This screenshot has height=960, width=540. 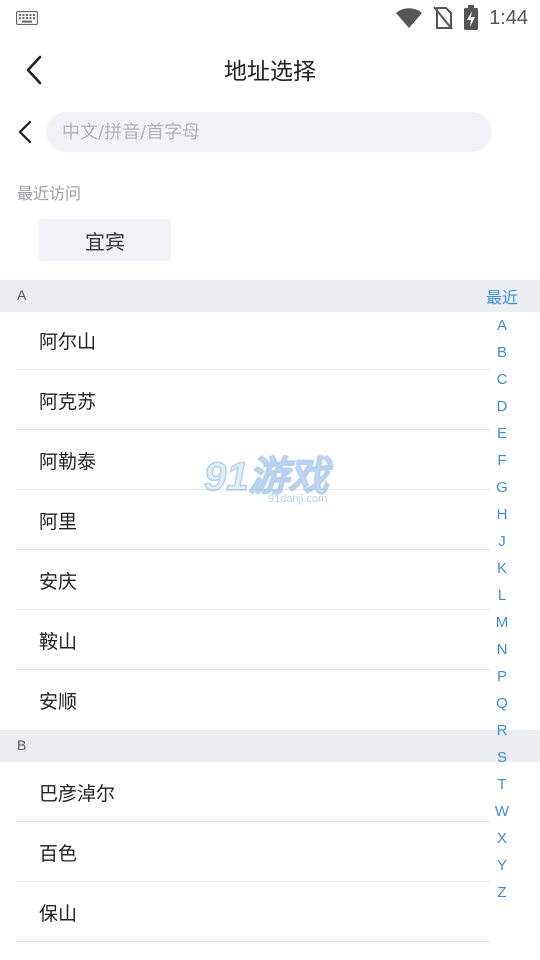 I want to click on city-row: 鞍山, so click(x=253, y=640).